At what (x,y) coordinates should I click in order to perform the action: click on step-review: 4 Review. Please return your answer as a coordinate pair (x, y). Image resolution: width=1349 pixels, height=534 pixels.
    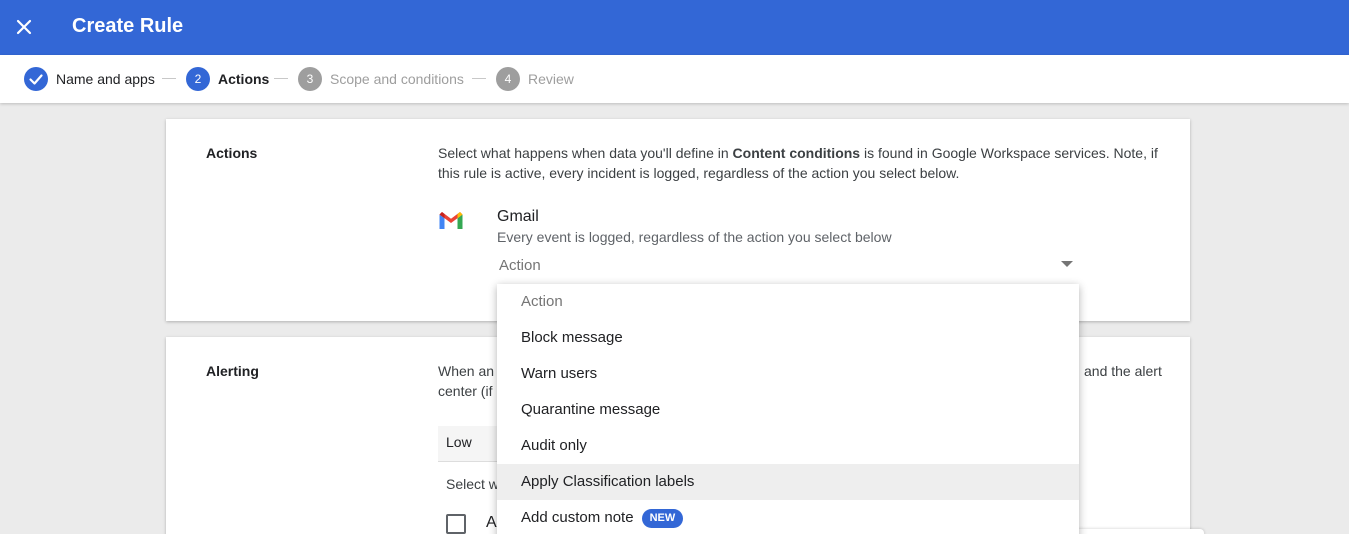
    Looking at the image, I should click on (535, 79).